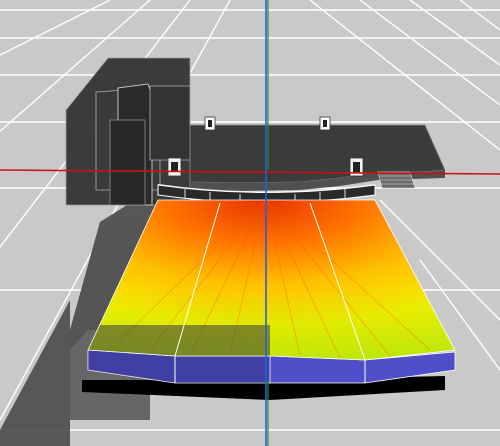  What do you see at coordinates (170, 123) in the screenshot?
I see `tower-right` at bounding box center [170, 123].